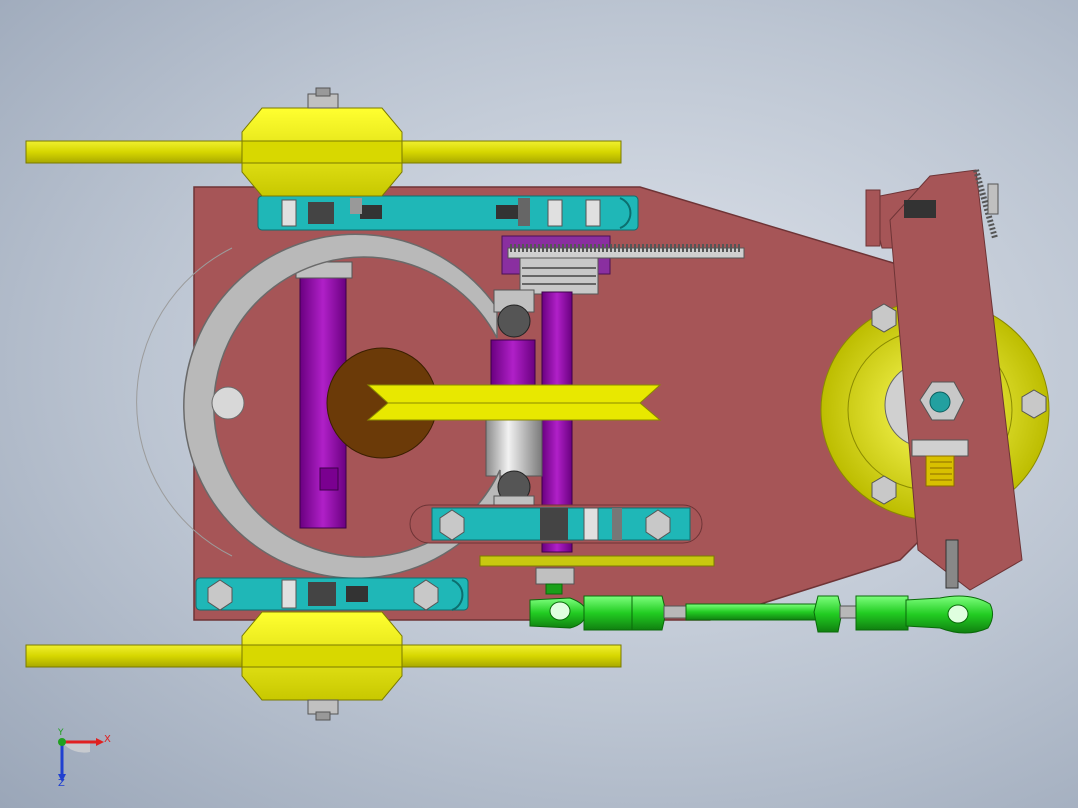 This screenshot has width=1078, height=808. Describe the element at coordinates (62, 742) in the screenshot. I see `triad-y-axis` at that location.